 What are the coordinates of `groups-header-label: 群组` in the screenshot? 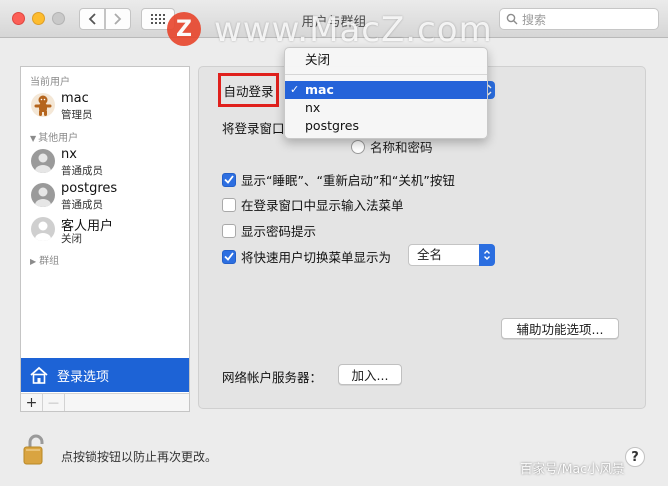 It's located at (49, 261).